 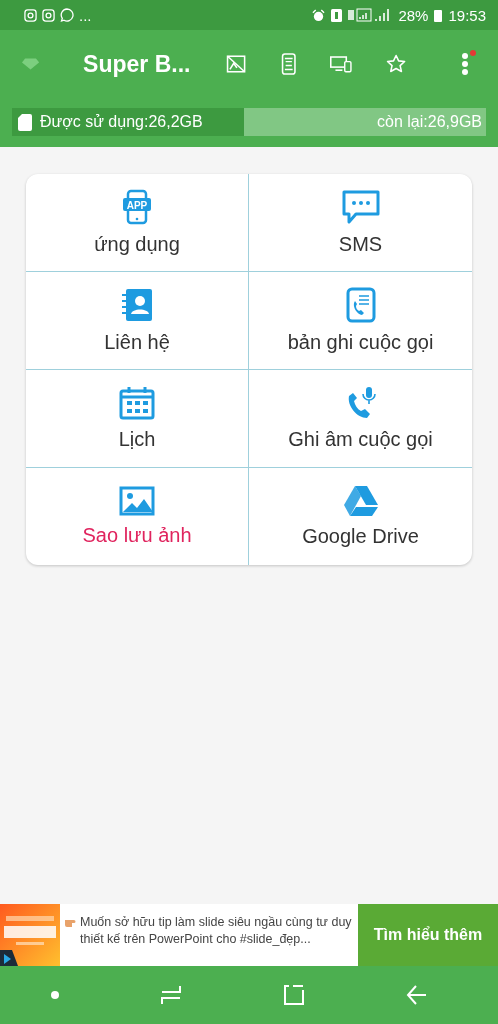 I want to click on sim-icon, so click(x=337, y=15).